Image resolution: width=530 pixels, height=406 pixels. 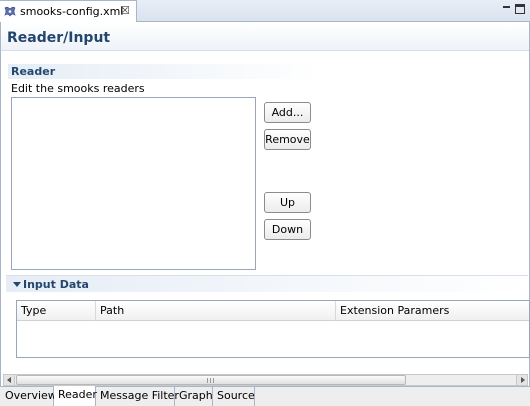 I want to click on table-header: Type Path Extension Paramers, so click(x=273, y=311).